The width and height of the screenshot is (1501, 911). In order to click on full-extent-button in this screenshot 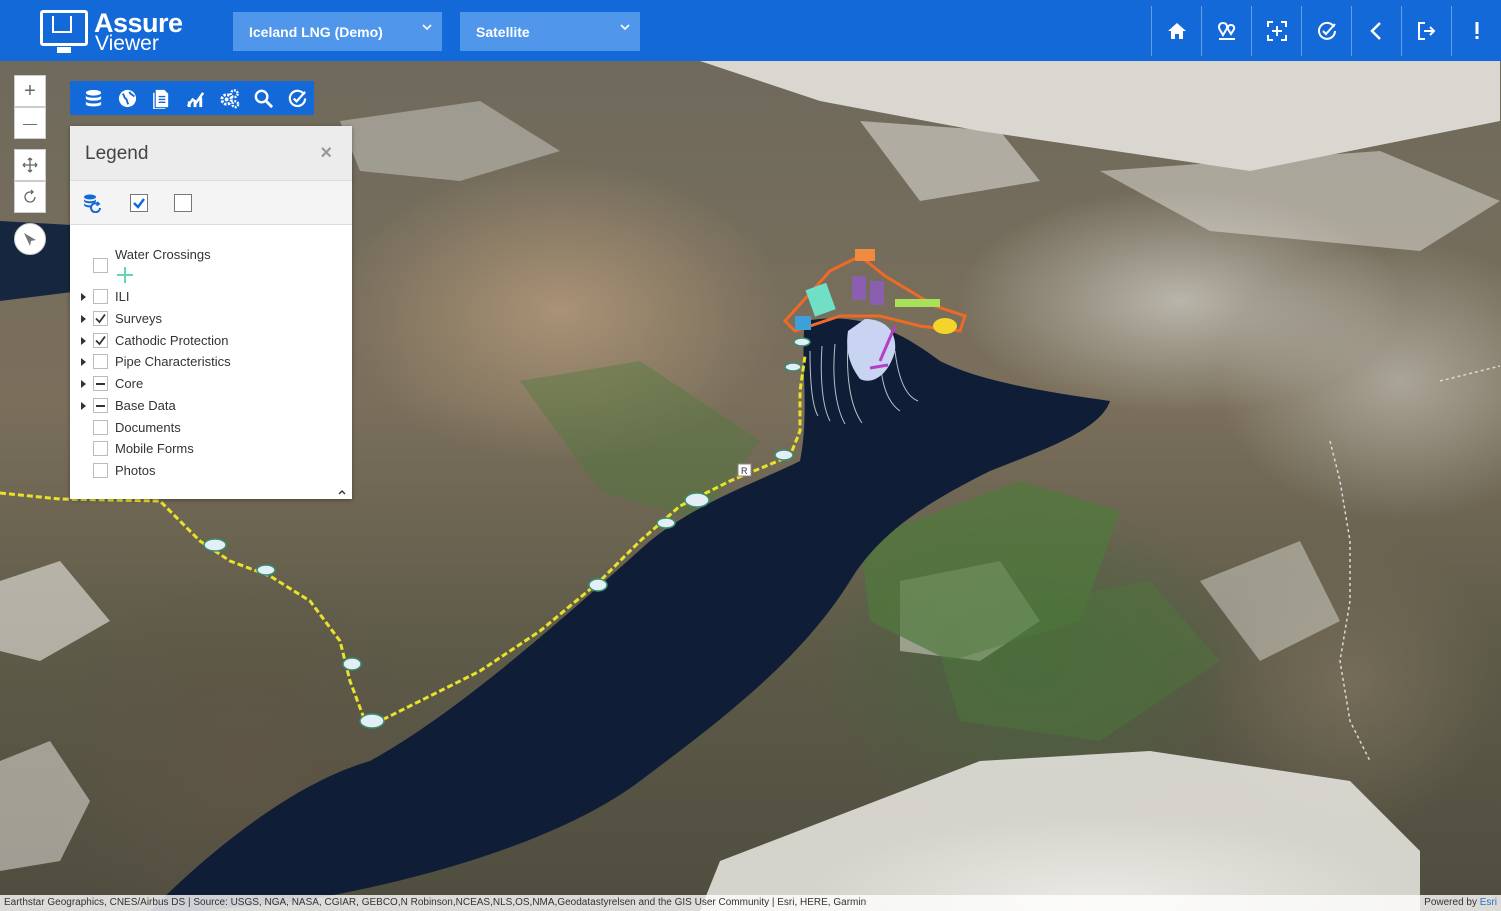, I will do `click(1276, 31)`.